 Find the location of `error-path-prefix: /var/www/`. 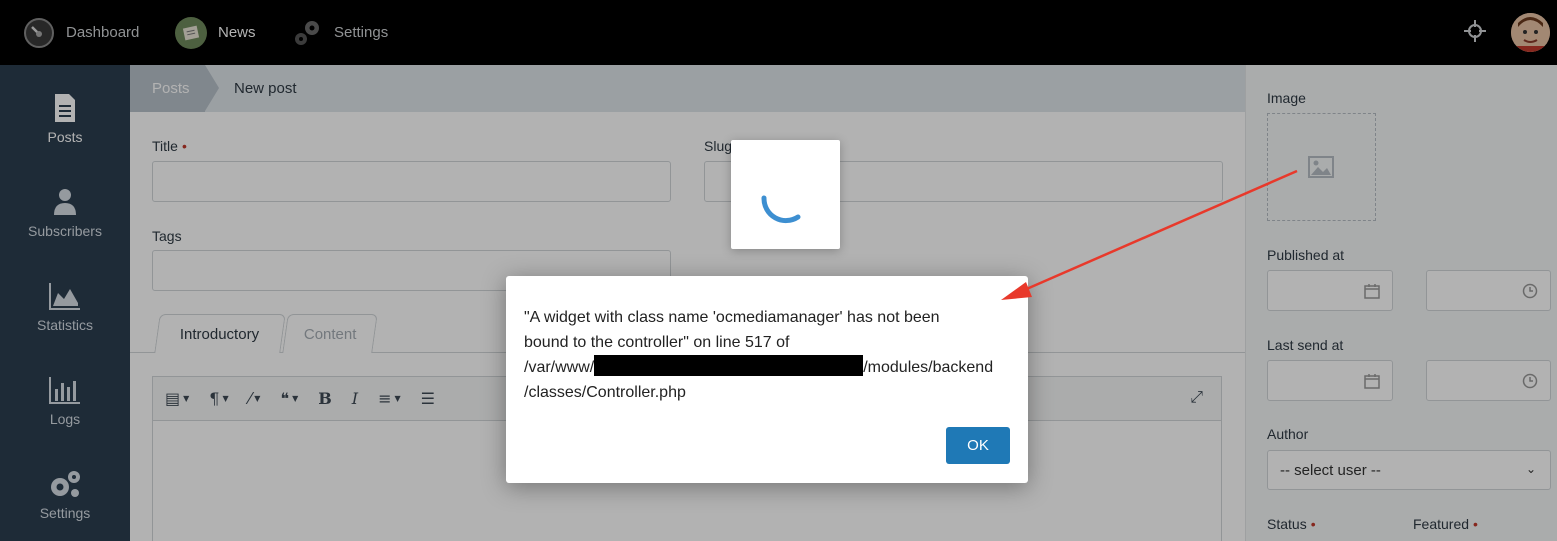

error-path-prefix: /var/www/ is located at coordinates (559, 367).